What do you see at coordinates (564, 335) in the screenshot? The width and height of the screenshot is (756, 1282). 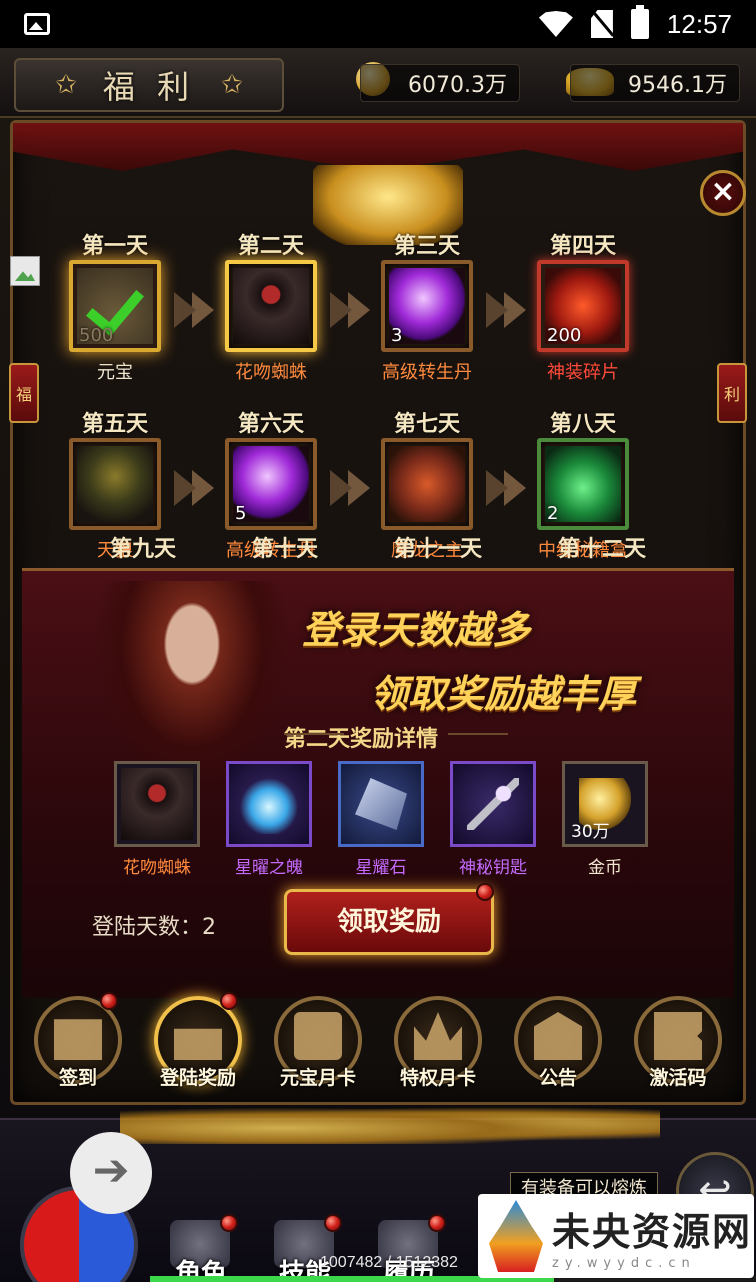 I see `item-quantity: 200` at bounding box center [564, 335].